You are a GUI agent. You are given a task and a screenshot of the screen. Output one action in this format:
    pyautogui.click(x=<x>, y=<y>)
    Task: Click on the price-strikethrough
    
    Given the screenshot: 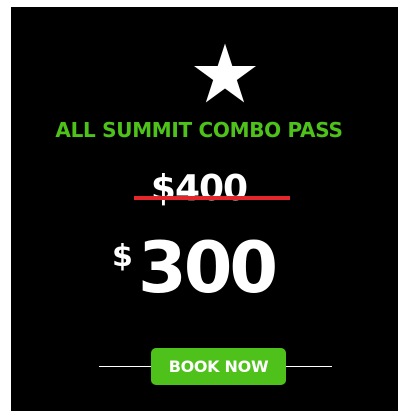 What is the action you would take?
    pyautogui.click(x=212, y=198)
    